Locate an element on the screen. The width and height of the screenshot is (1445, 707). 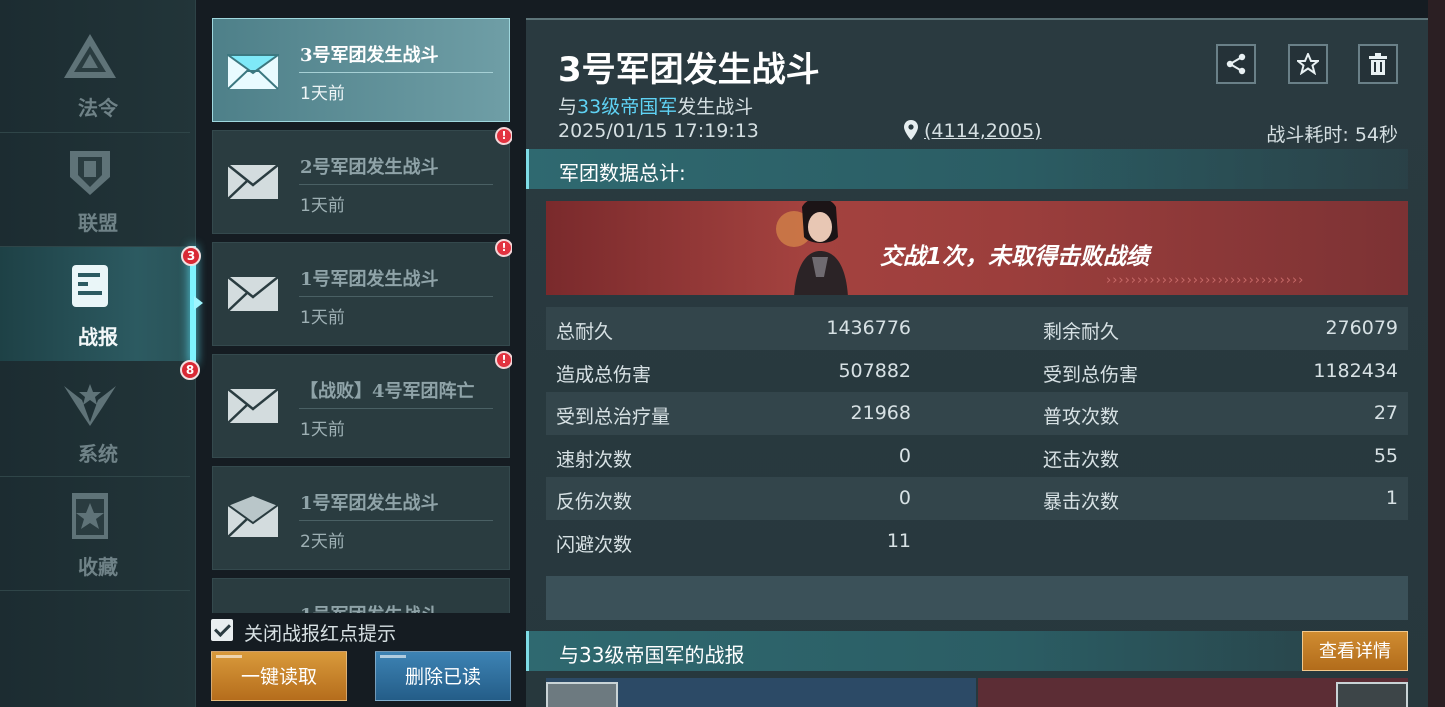
nav-item-system: 系统 is located at coordinates (98, 421).